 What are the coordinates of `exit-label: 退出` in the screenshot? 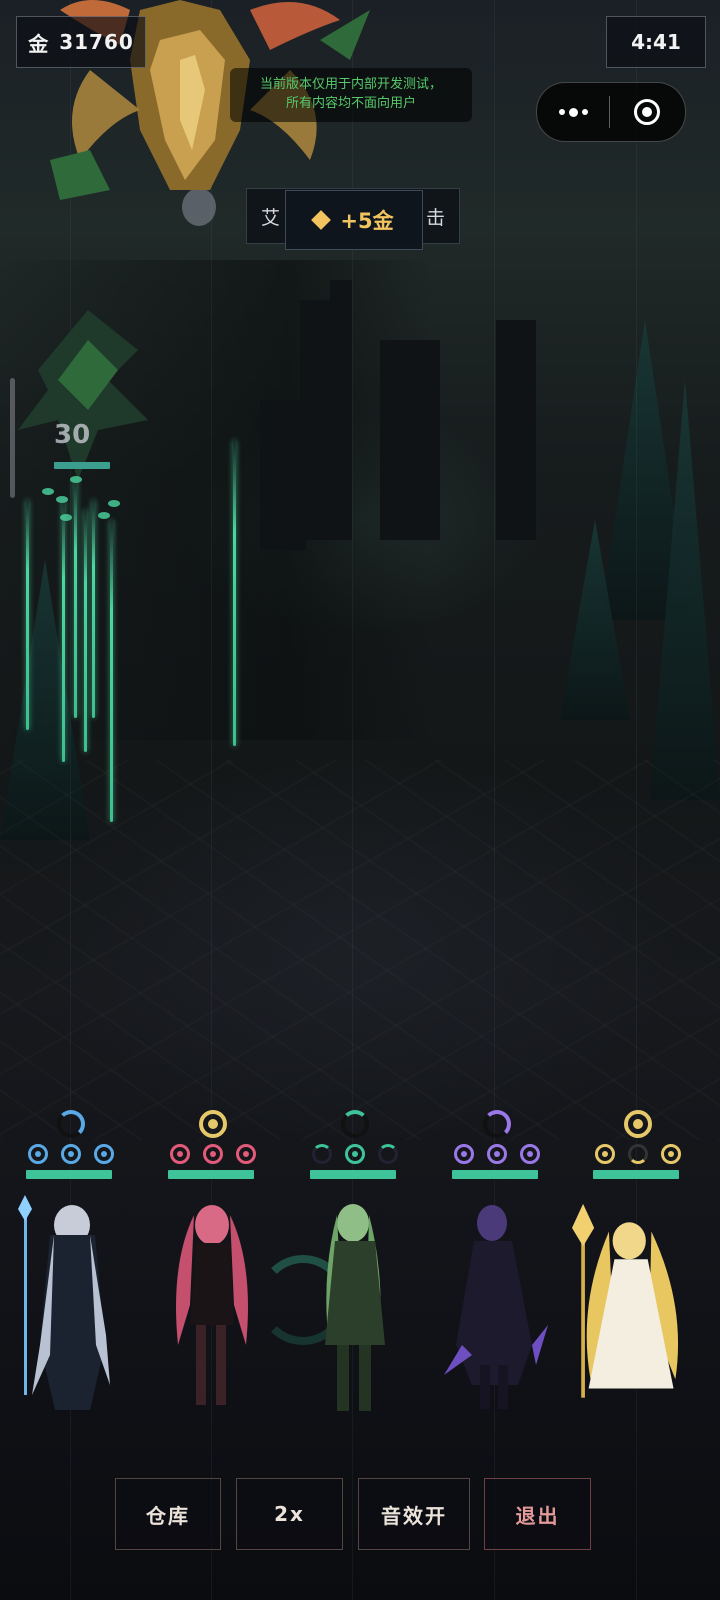 It's located at (537, 1515).